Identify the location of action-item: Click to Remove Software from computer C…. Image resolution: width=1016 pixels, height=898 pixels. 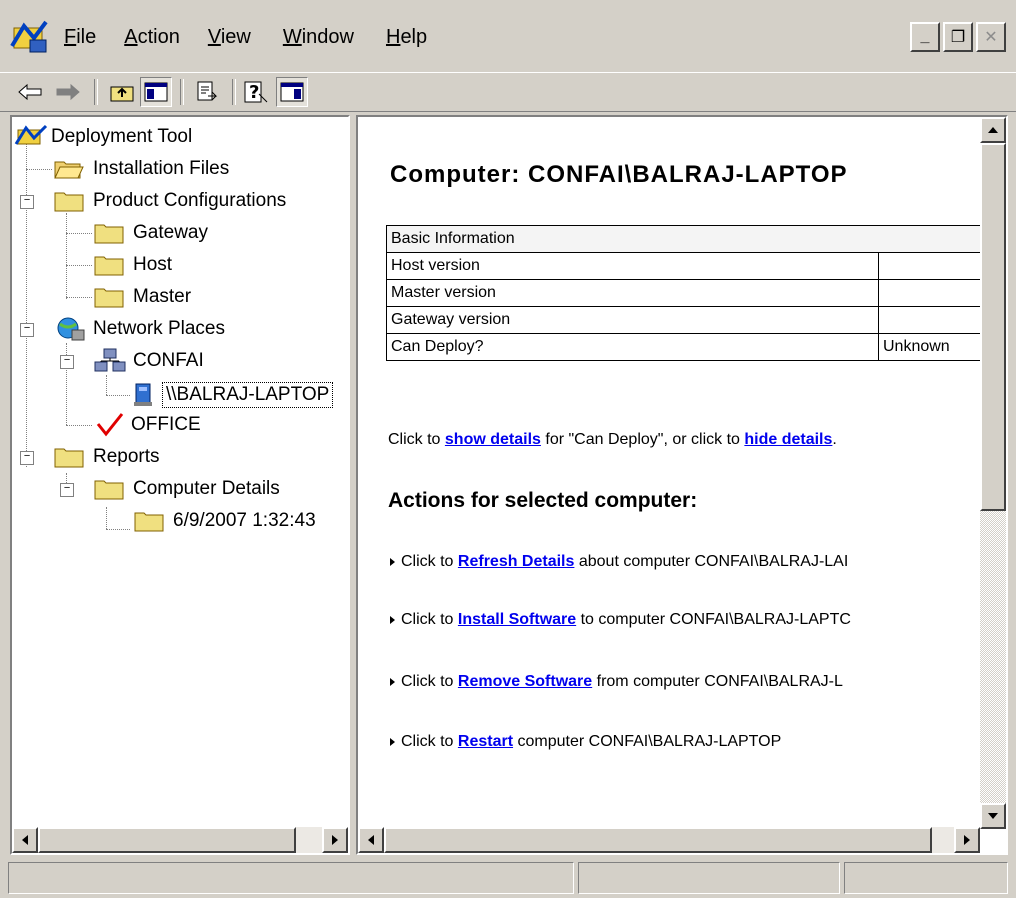
(616, 682).